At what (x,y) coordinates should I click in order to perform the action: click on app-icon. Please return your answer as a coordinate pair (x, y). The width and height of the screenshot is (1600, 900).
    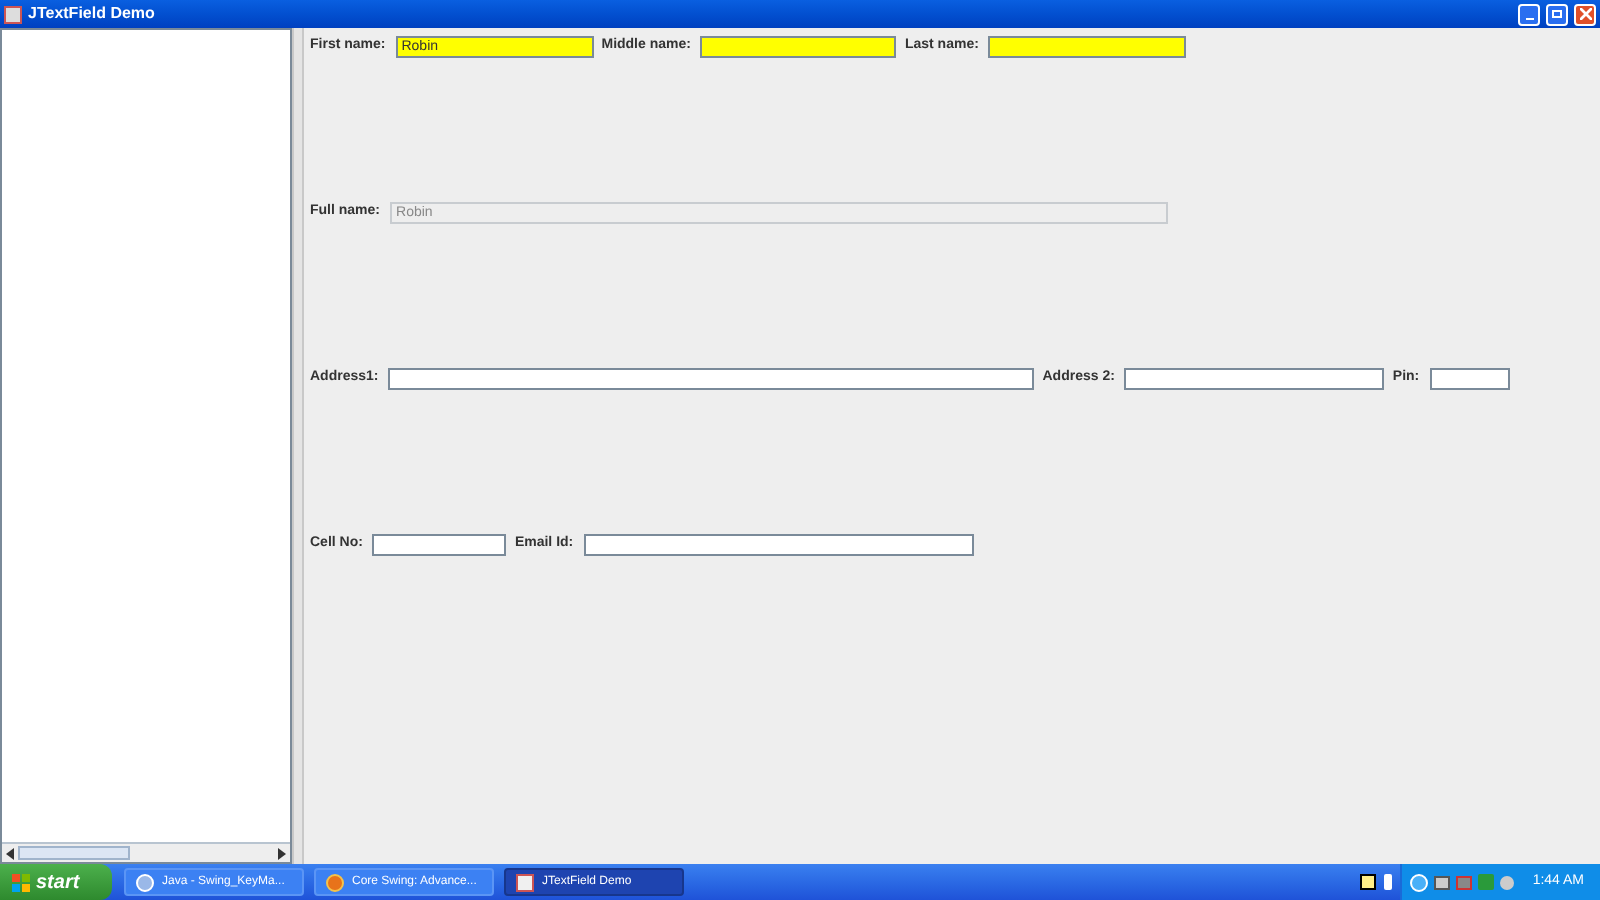
    Looking at the image, I should click on (13, 14).